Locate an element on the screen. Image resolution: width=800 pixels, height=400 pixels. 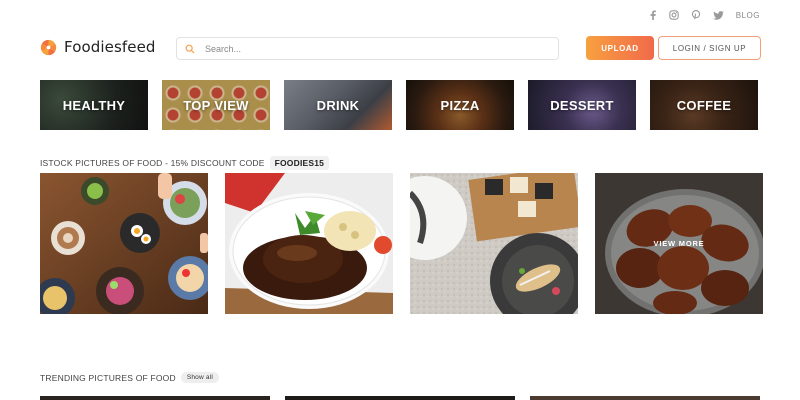
trending-heading: TRENDING PICTURES OF FOOD is located at coordinates (108, 377).